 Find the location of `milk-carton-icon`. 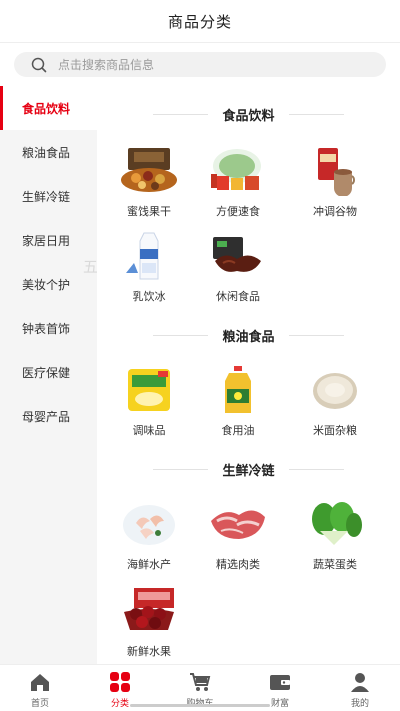

milk-carton-icon is located at coordinates (149, 256).